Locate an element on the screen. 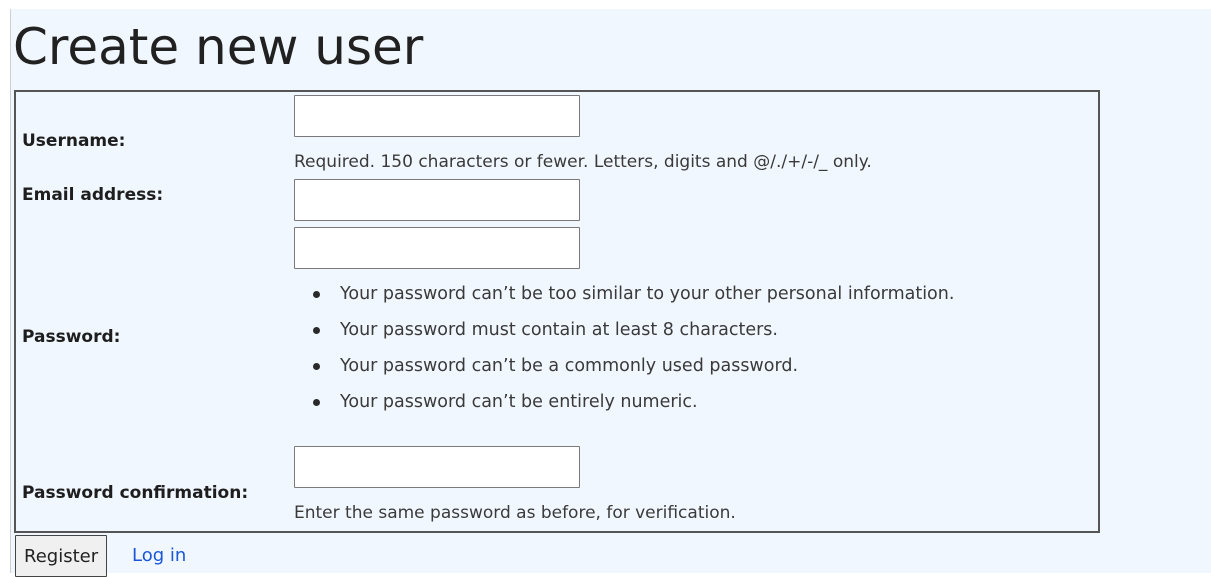 The width and height of the screenshot is (1211, 577). email-input is located at coordinates (437, 200).